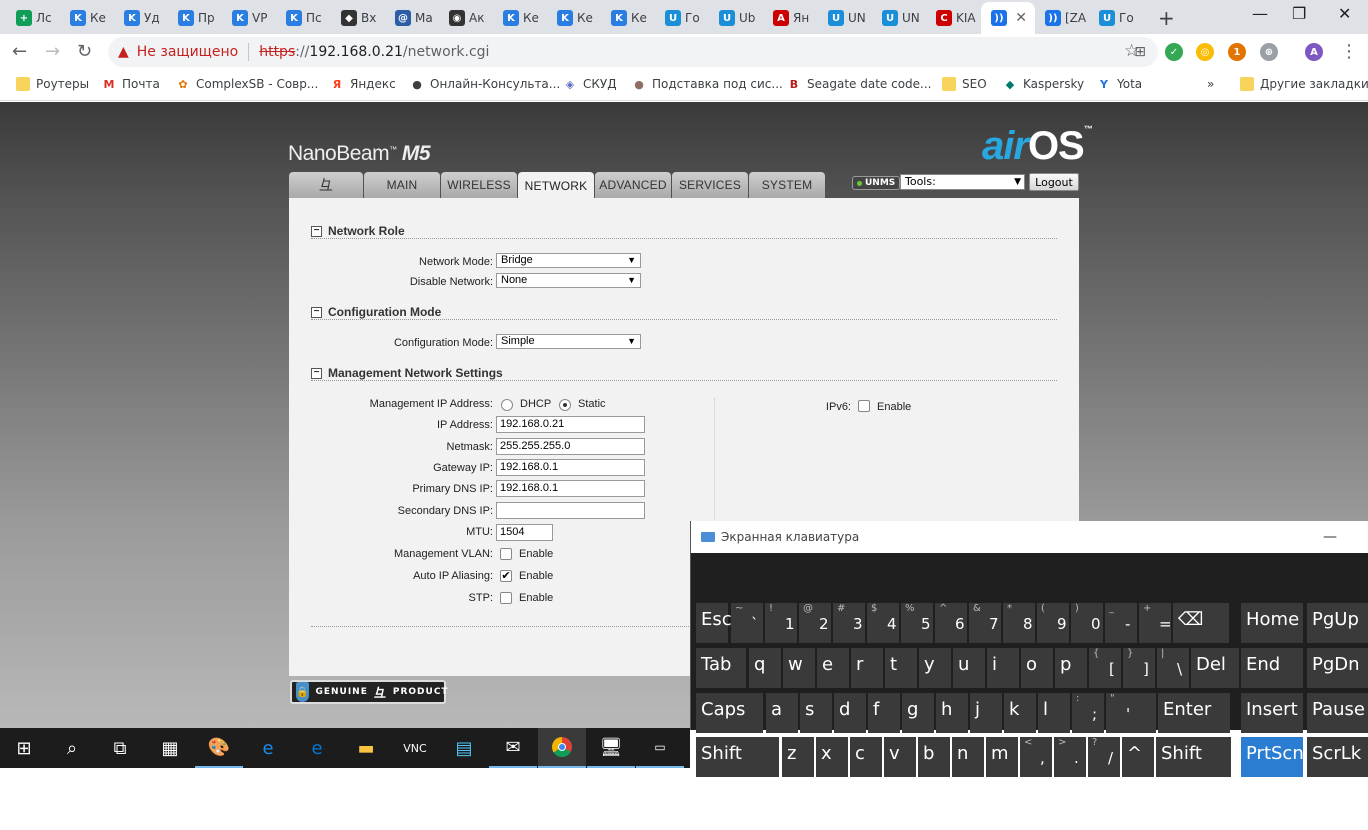  I want to click on key-symbol: }], so click(1139, 668).